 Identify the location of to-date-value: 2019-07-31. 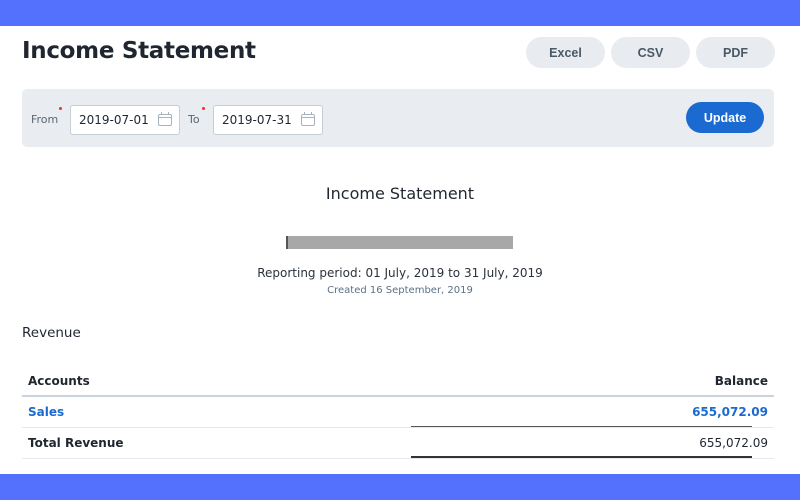
(257, 120).